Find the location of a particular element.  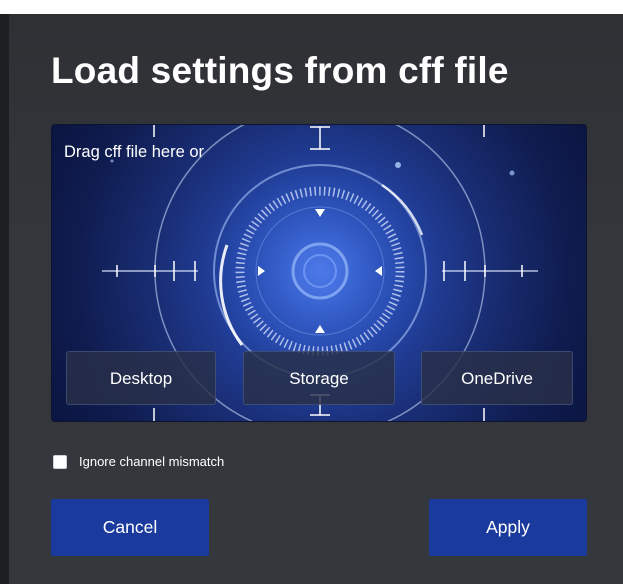

storage-source-button: Storage is located at coordinates (319, 378).